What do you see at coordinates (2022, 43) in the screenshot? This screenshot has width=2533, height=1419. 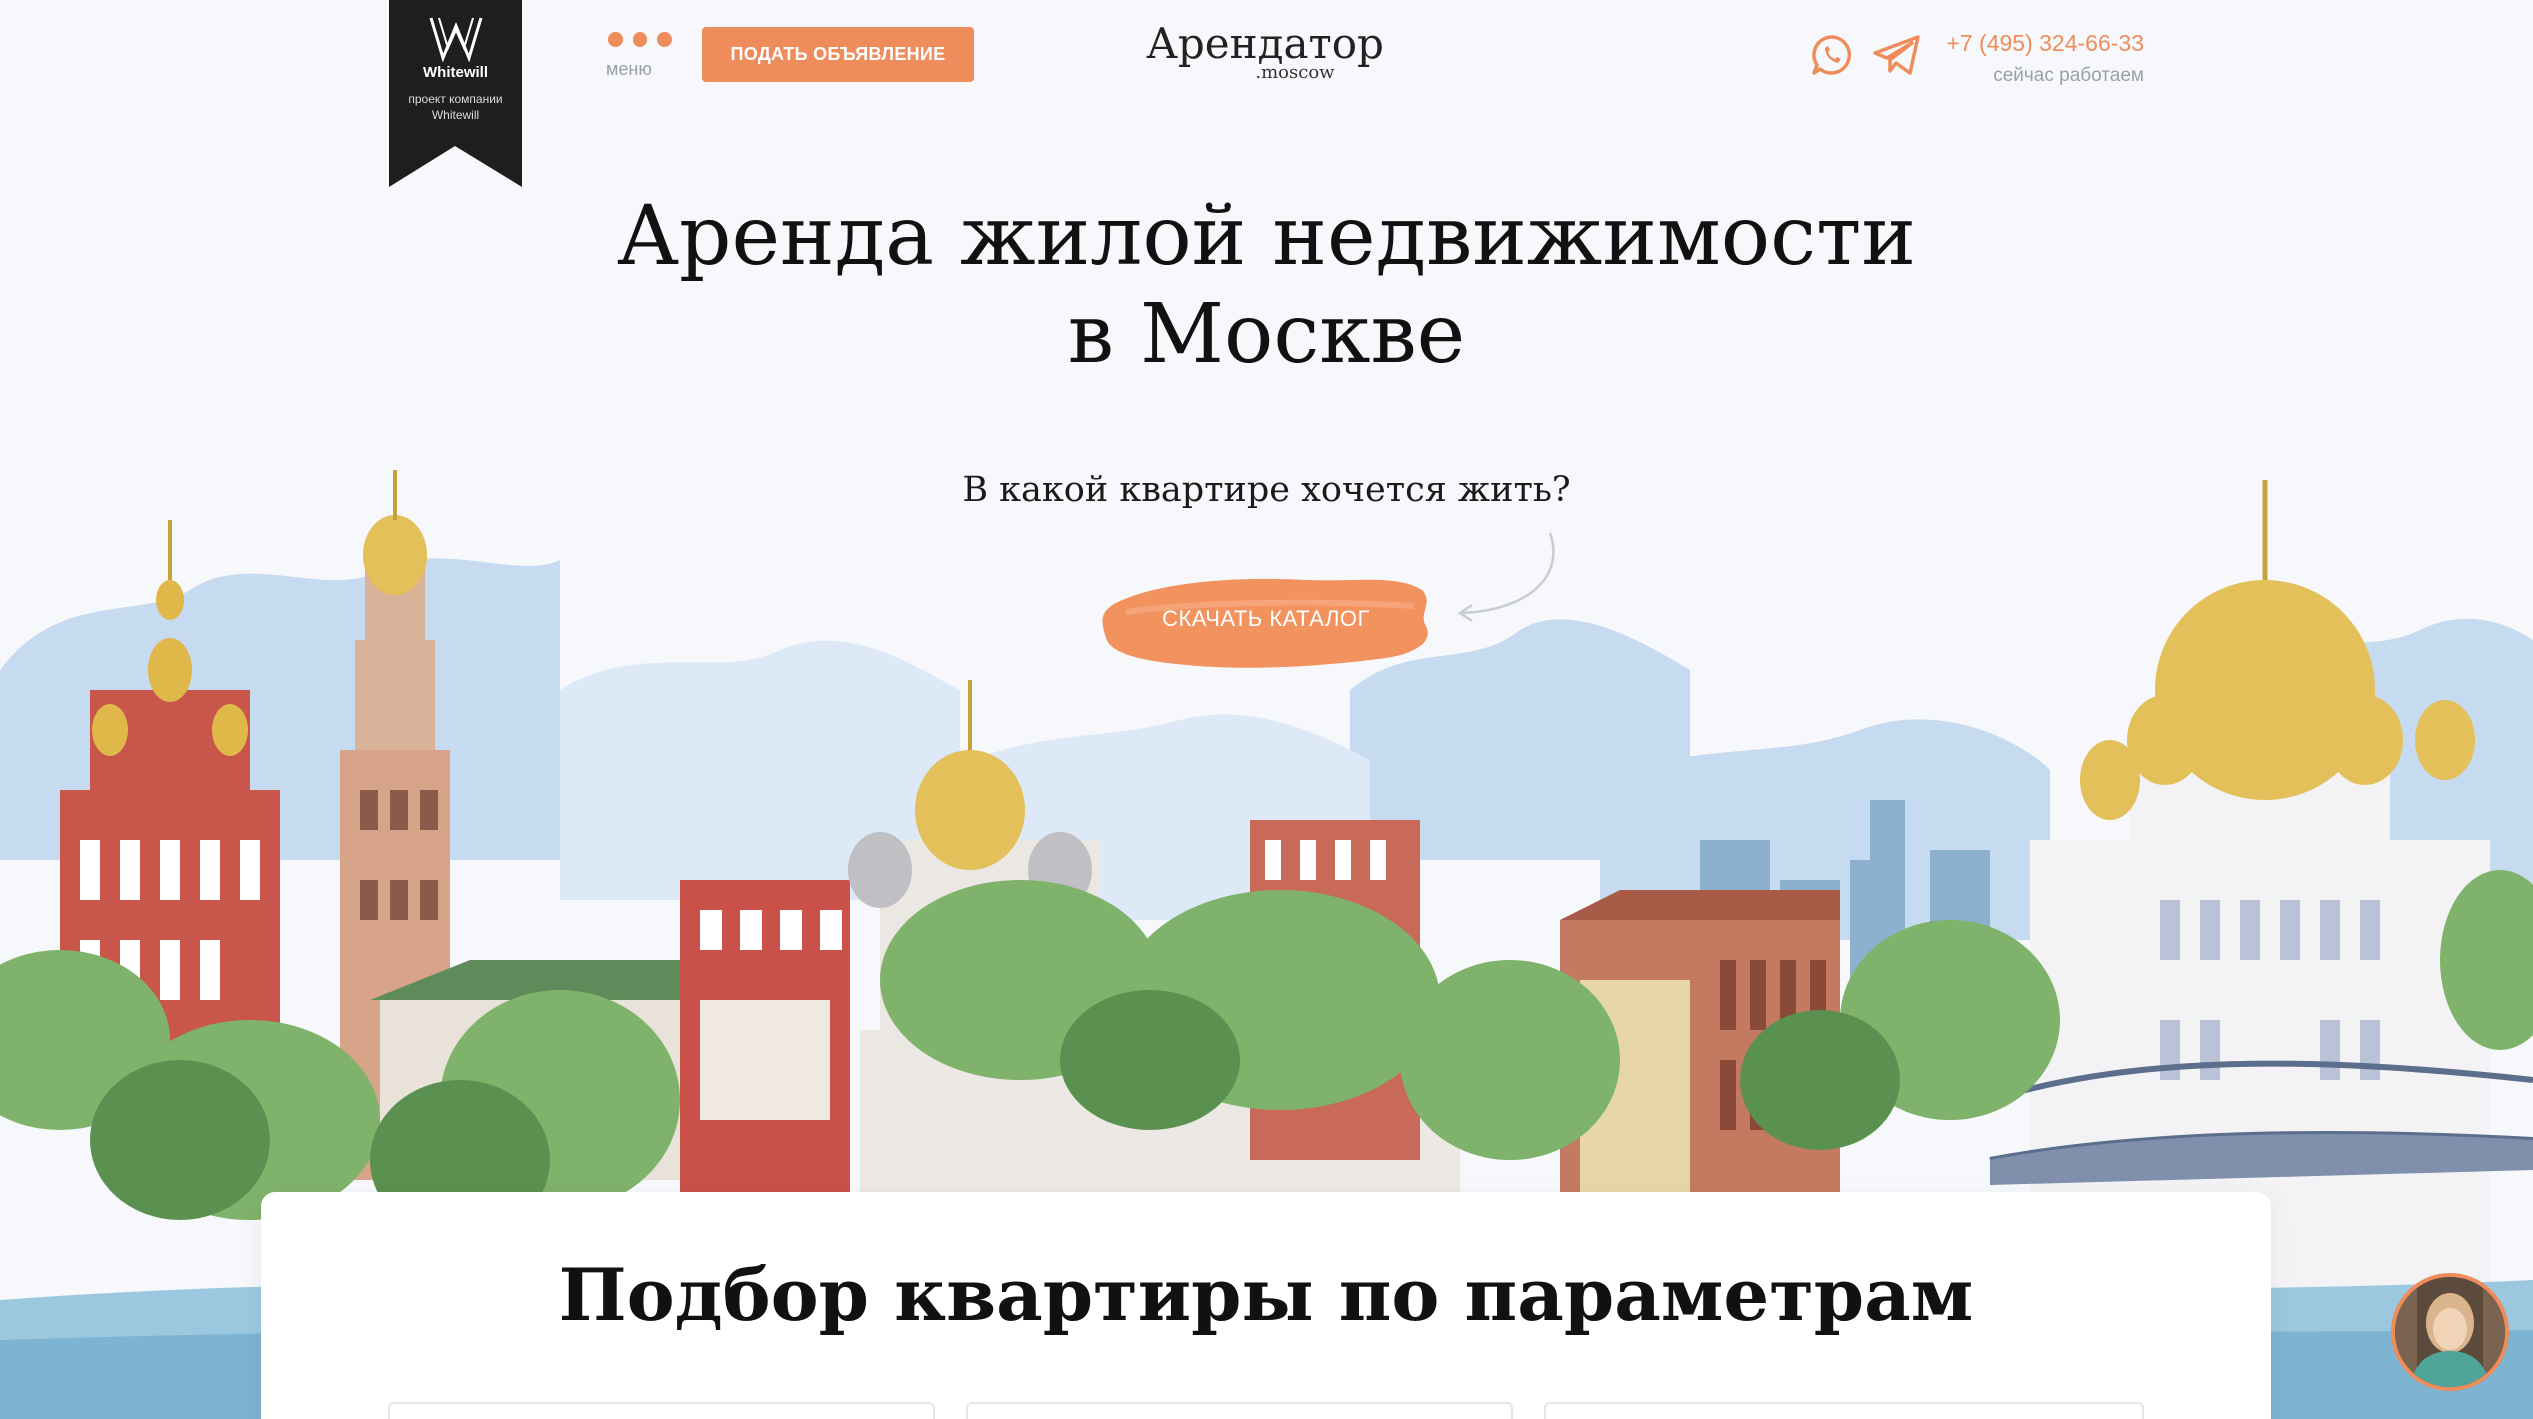 I see `phone-link: +7 (495) 324-66-33` at bounding box center [2022, 43].